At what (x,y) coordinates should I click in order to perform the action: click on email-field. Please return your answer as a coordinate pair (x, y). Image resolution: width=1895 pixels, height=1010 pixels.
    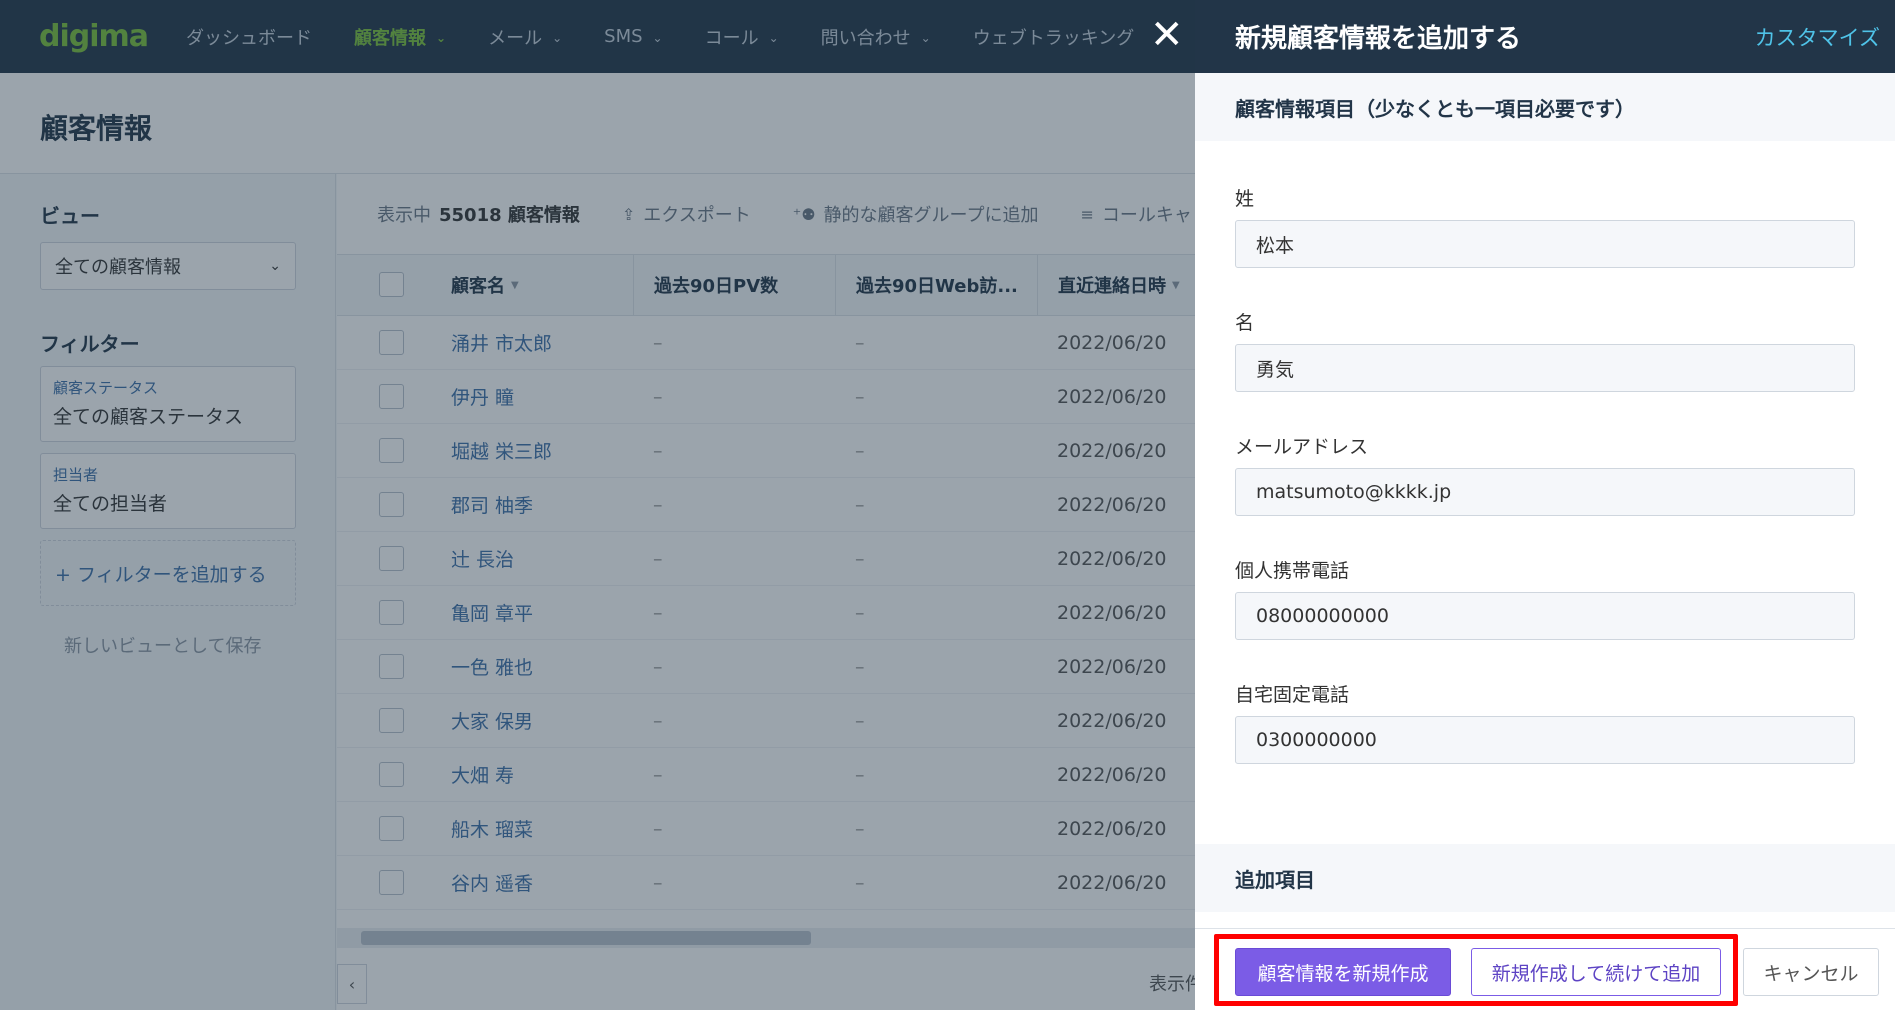
    Looking at the image, I should click on (1545, 492).